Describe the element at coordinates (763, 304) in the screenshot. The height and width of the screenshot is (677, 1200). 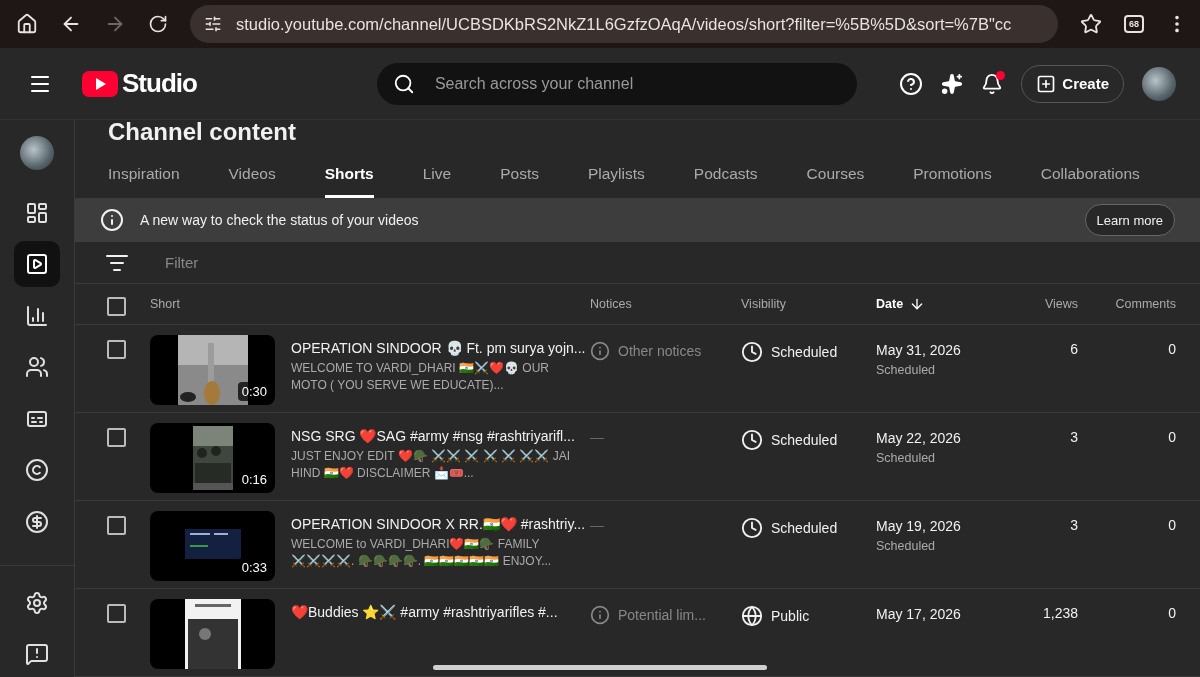
I see `column-header: Visibility` at that location.